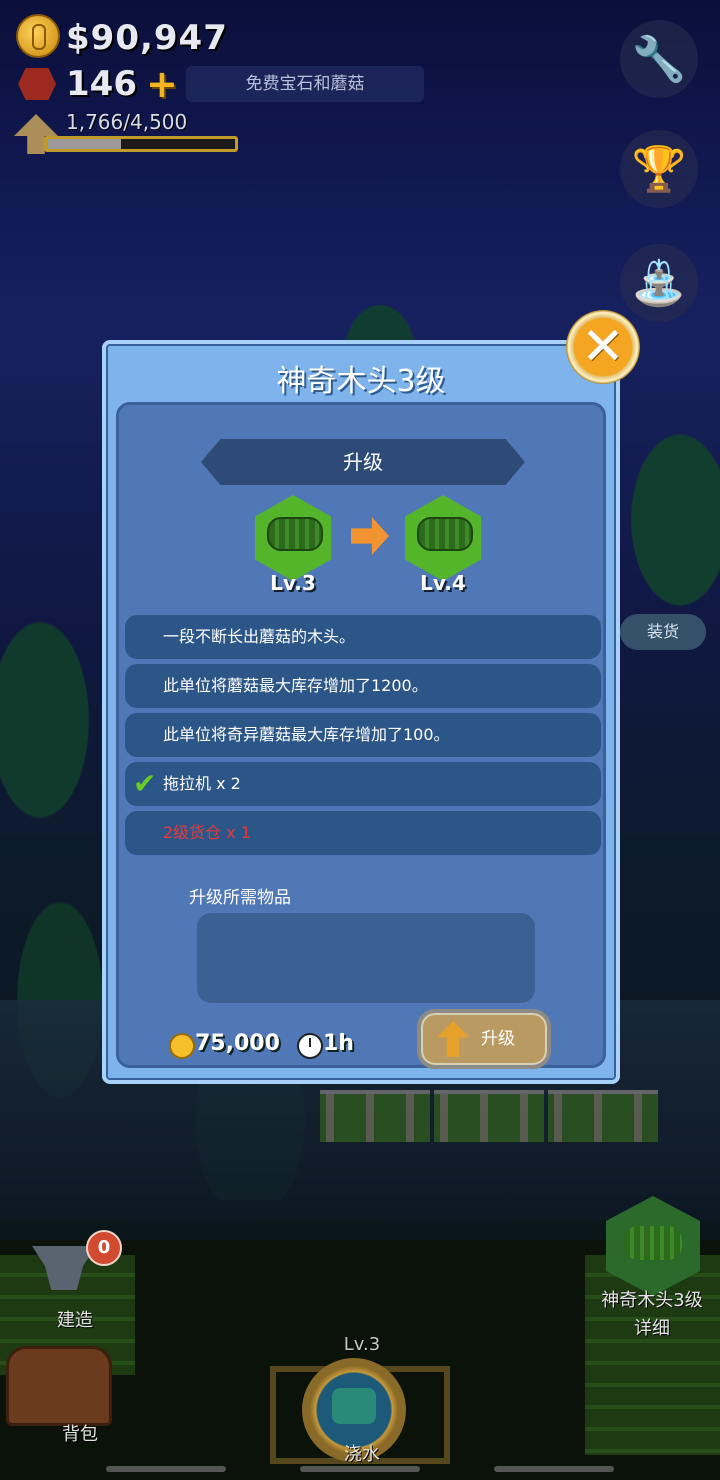 The image size is (720, 1480). What do you see at coordinates (202, 783) in the screenshot?
I see `requirement-row-text: 拖拉机 x 2` at bounding box center [202, 783].